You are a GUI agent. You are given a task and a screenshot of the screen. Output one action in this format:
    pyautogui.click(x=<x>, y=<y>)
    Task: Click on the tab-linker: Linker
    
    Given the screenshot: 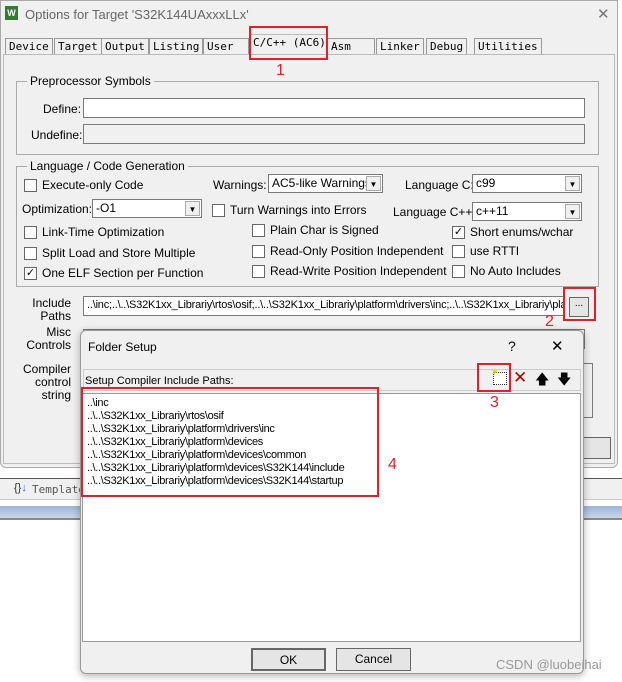 What is the action you would take?
    pyautogui.click(x=400, y=46)
    